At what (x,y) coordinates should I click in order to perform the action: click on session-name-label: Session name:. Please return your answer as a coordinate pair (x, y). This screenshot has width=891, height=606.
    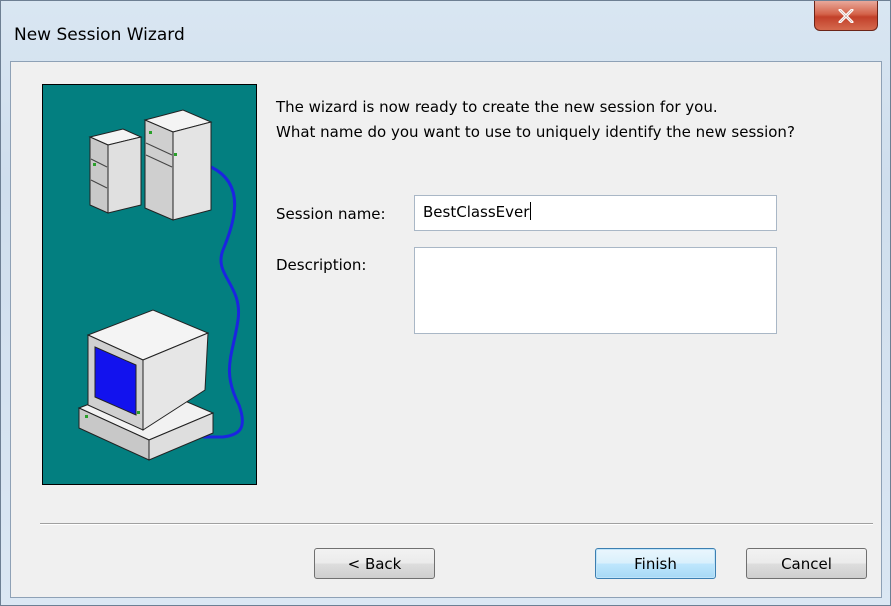
    Looking at the image, I should click on (331, 214).